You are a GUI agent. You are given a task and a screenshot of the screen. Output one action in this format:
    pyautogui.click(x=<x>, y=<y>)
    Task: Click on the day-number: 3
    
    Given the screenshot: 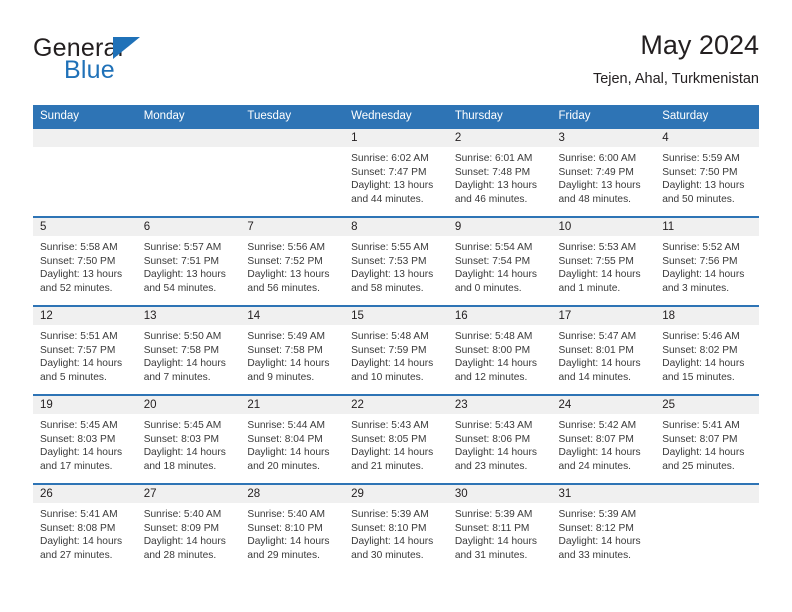 What is the action you would take?
    pyautogui.click(x=603, y=138)
    